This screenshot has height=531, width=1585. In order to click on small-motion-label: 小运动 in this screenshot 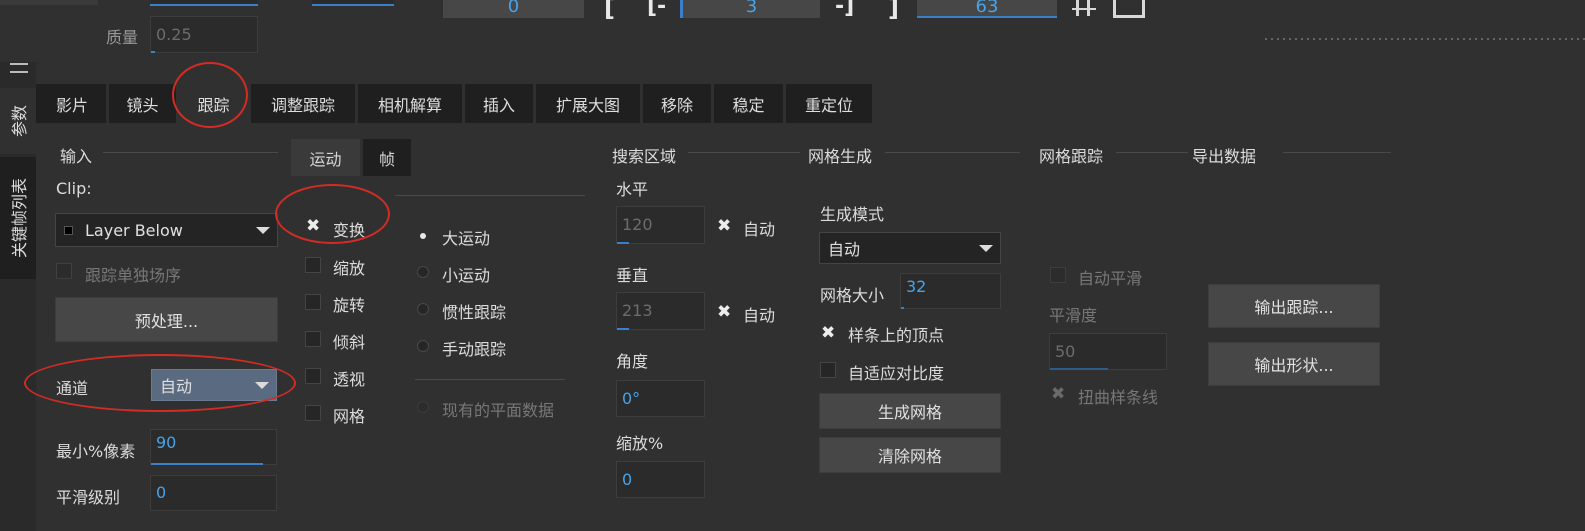, I will do `click(466, 275)`.